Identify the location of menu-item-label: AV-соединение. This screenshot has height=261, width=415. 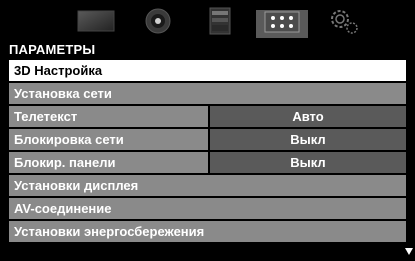
(63, 208).